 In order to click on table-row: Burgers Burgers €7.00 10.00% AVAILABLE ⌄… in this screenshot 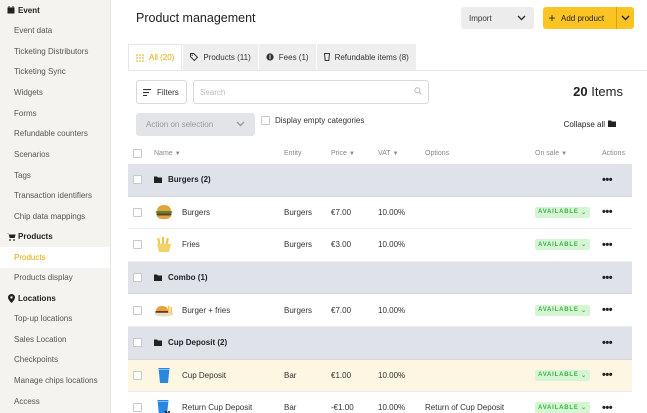, I will do `click(380, 213)`.